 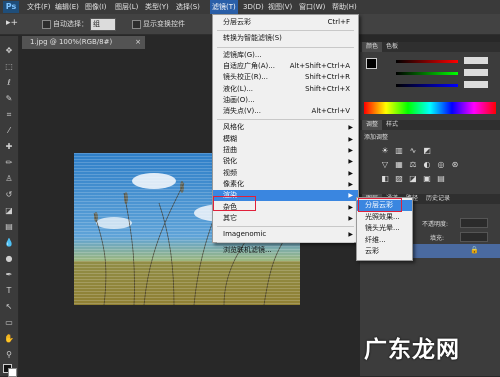 I want to click on filter-menu-item: 模糊 ▶, so click(x=285, y=139).